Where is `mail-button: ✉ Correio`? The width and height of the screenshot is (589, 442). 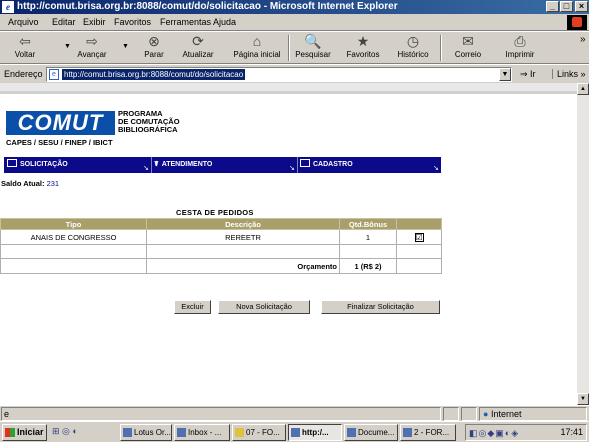 mail-button: ✉ Correio is located at coordinates (468, 48).